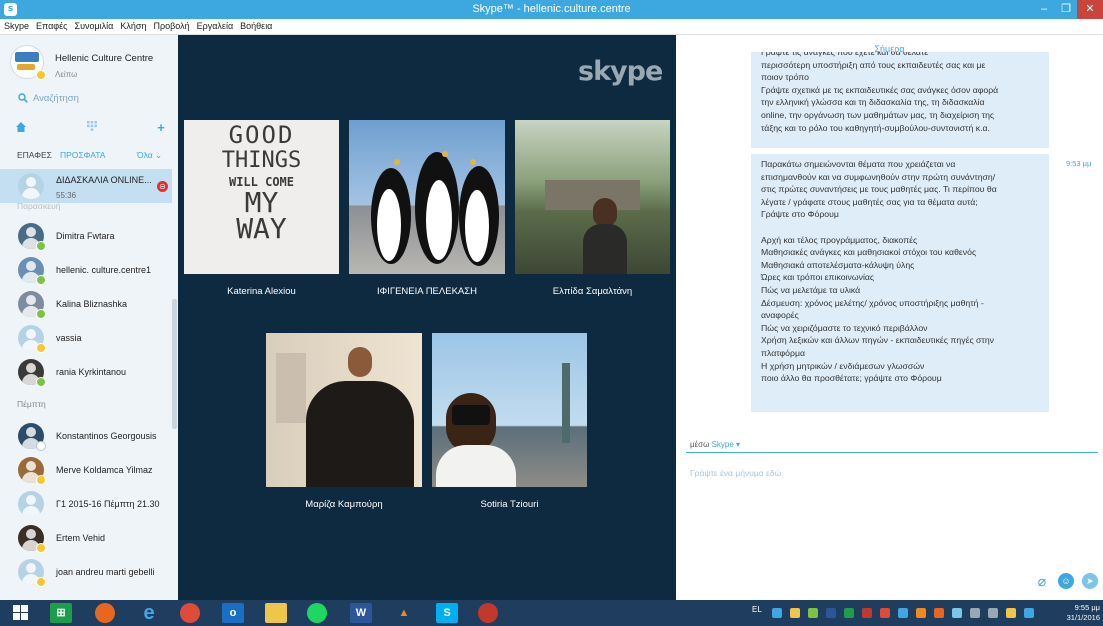 The image size is (1103, 626). What do you see at coordinates (21, 613) in the screenshot?
I see `windows-start-icon` at bounding box center [21, 613].